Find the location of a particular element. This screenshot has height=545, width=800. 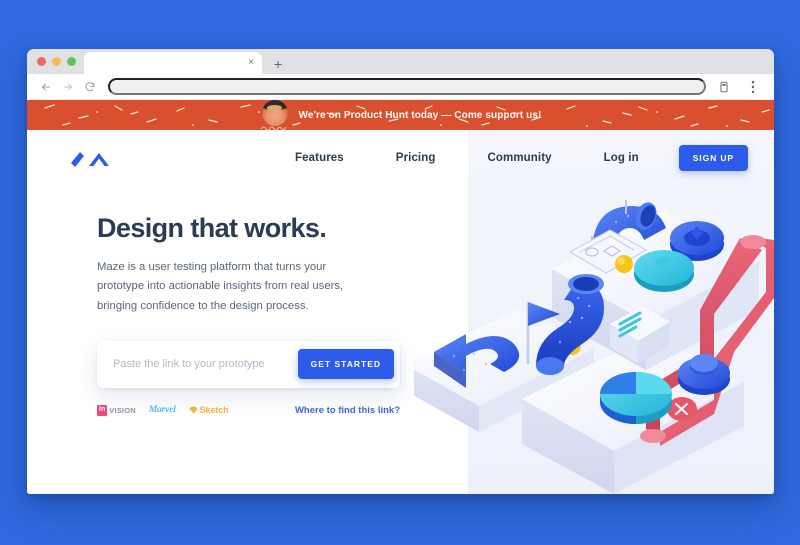

signature-icon is located at coordinates (273, 128).